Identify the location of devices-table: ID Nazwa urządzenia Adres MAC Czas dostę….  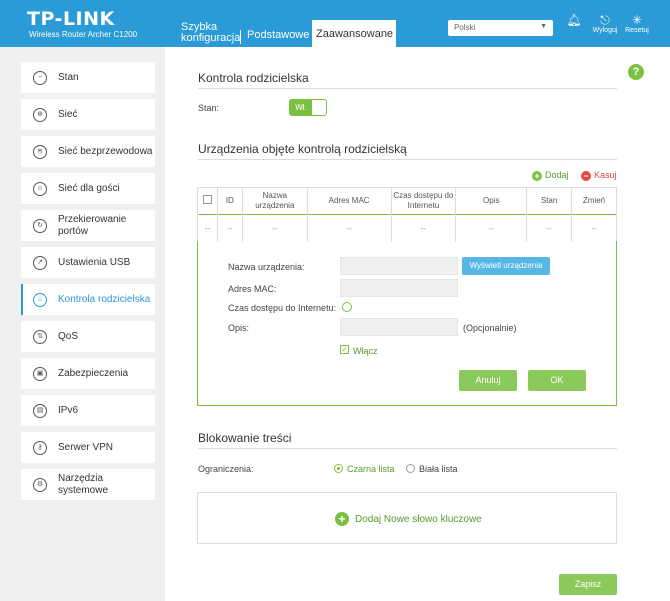
(407, 214).